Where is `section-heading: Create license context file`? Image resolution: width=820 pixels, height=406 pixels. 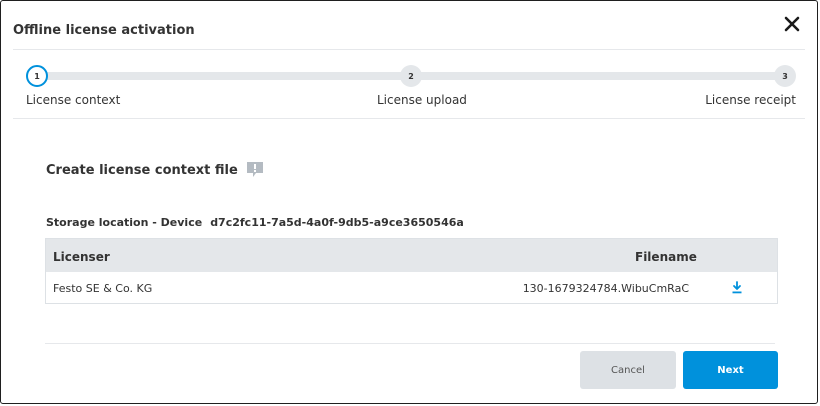
section-heading: Create license context file is located at coordinates (155, 170).